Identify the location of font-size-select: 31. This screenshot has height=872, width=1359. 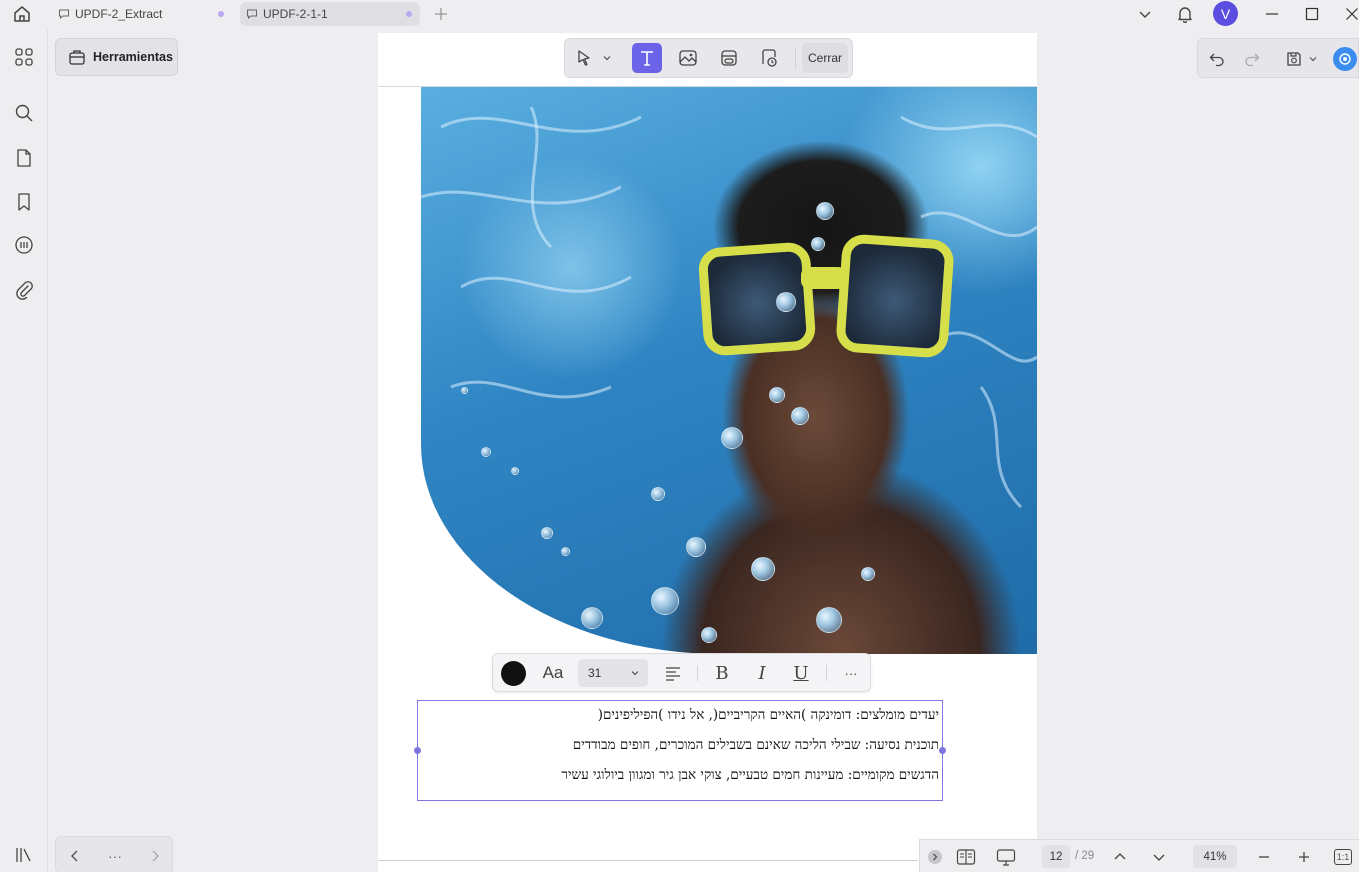
(613, 673).